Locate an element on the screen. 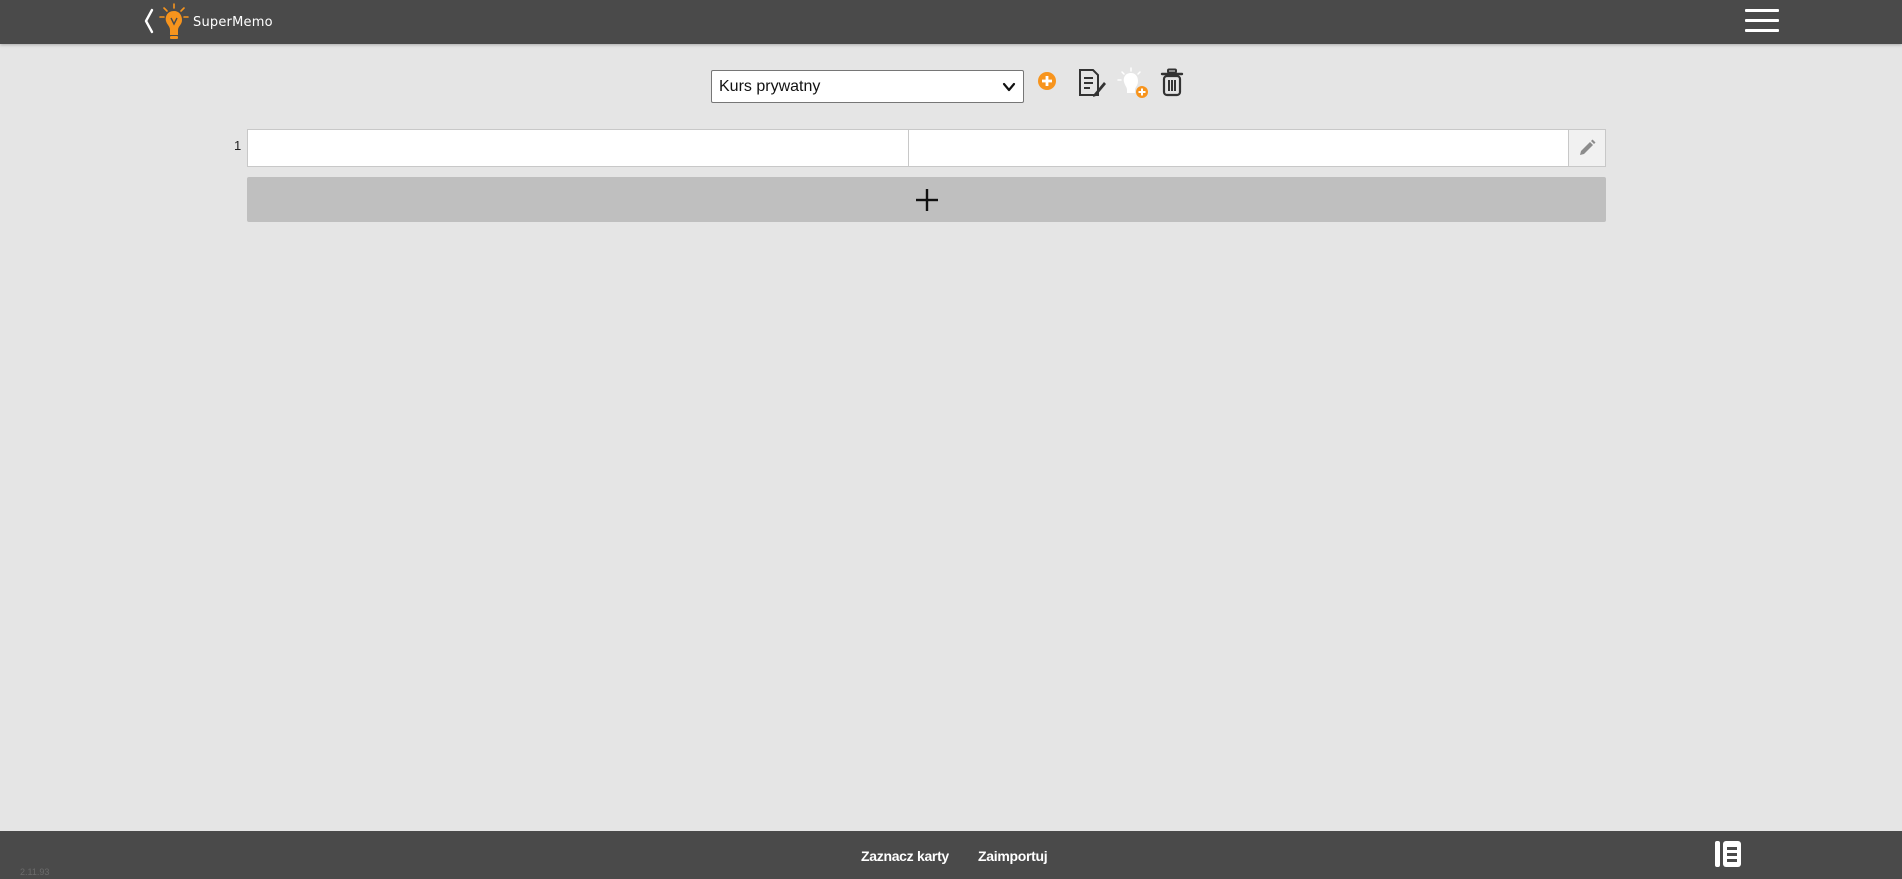 The image size is (1902, 879). supermemo-logo: SuperMemo is located at coordinates (215, 22).